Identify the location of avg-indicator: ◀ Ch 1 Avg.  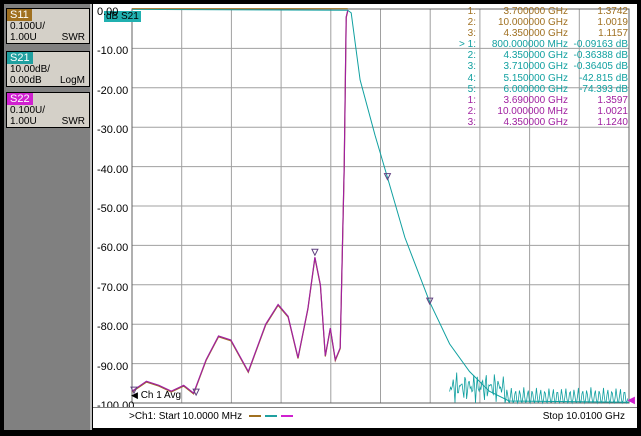
(156, 395).